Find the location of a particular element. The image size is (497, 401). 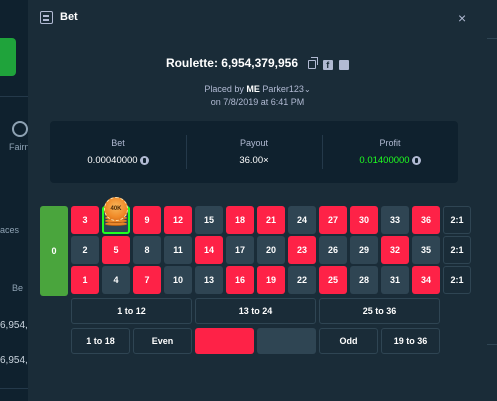

stat-bet-value-wrap: 0.00040000 is located at coordinates (118, 160).